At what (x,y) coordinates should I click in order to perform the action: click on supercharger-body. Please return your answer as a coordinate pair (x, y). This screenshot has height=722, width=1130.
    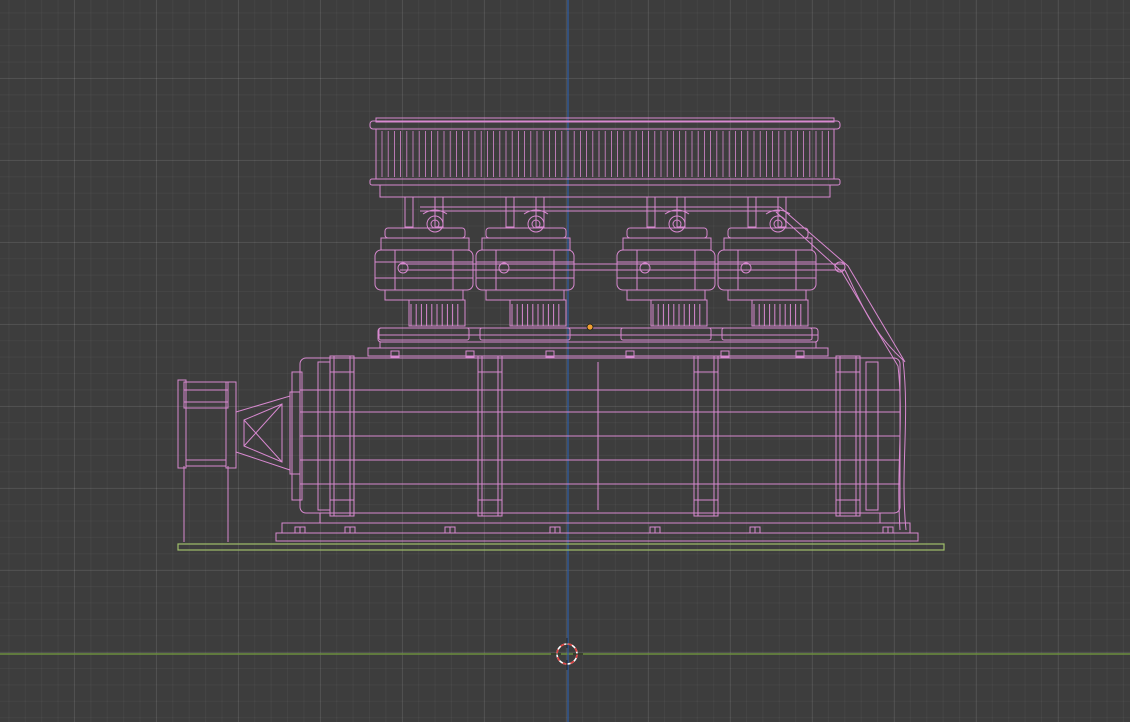
    Looking at the image, I should click on (596, 436).